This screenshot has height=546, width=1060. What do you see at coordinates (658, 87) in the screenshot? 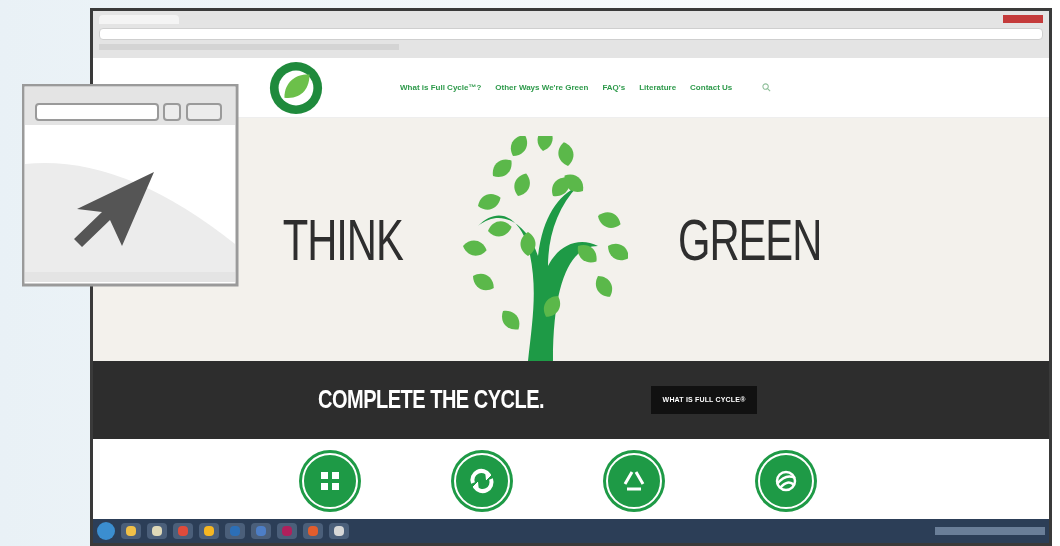
I see `nav-link: Literature` at bounding box center [658, 87].